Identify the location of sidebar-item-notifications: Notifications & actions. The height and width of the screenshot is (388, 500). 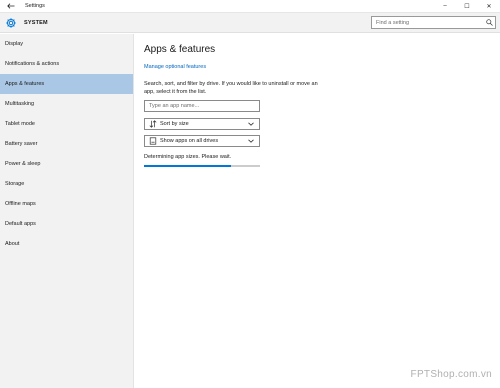
(66, 64).